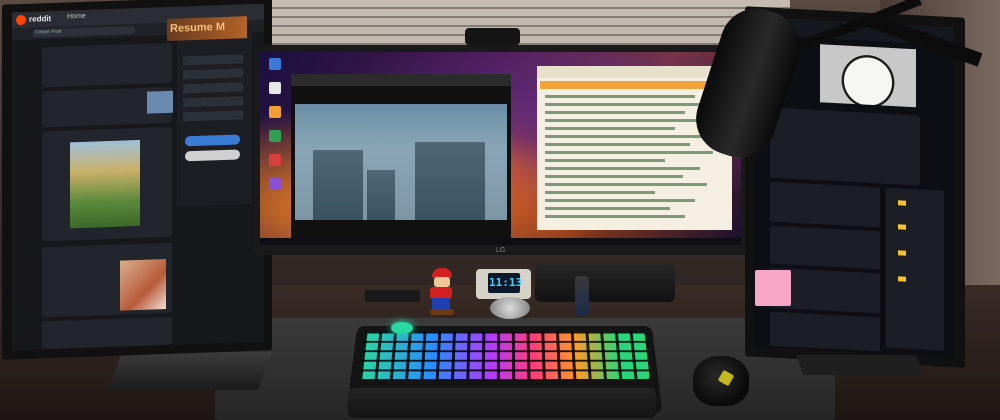 This screenshot has height=420, width=1000. Describe the element at coordinates (502, 403) in the screenshot. I see `wrist-rest` at that location.